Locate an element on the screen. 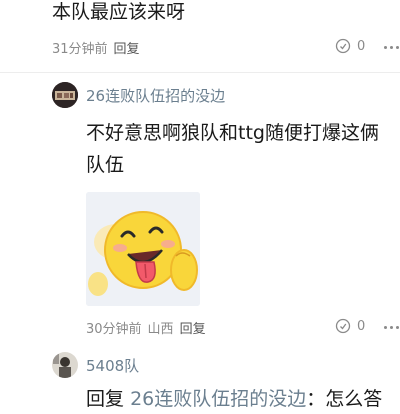 This screenshot has width=400, height=414. comment-3-reply-text: ：怎么答 is located at coordinates (344, 399).